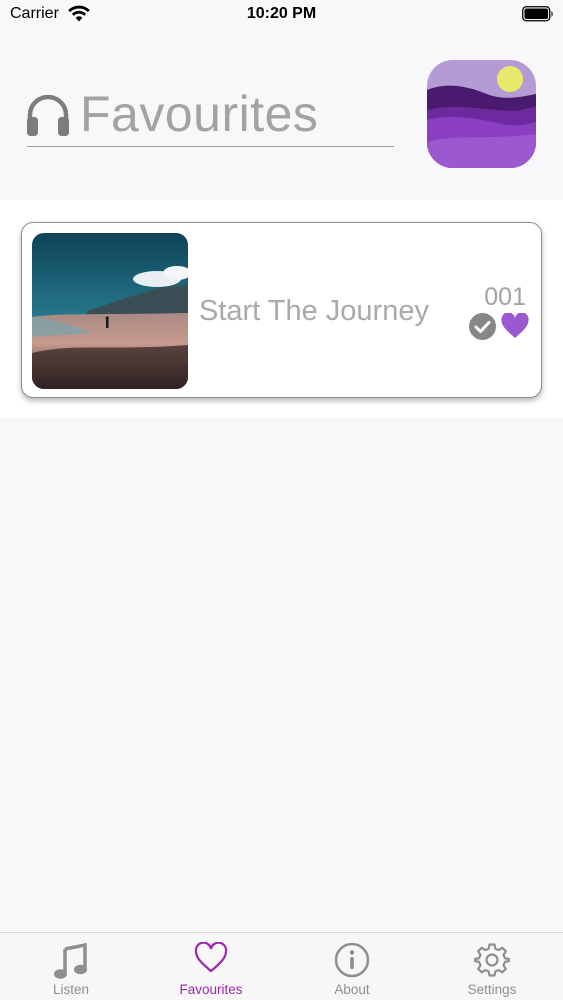 The height and width of the screenshot is (1000, 563). Describe the element at coordinates (352, 960) in the screenshot. I see `info-icon` at that location.